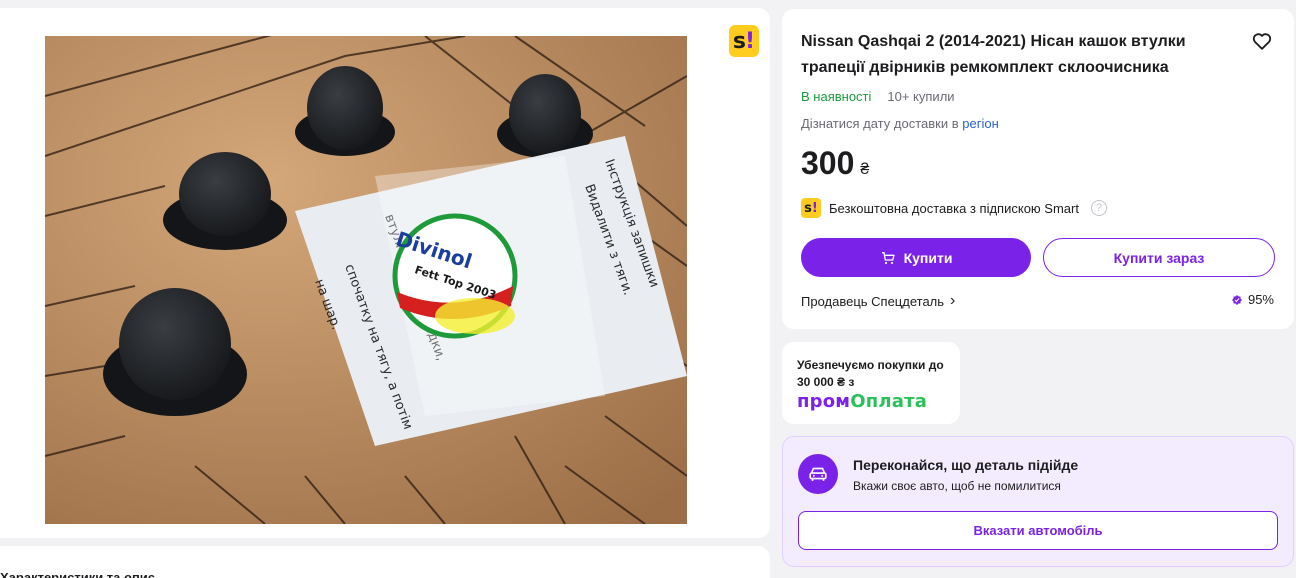 The image size is (1296, 578). What do you see at coordinates (824, 401) in the screenshot?
I see `prom-logo-part1: пром` at bounding box center [824, 401].